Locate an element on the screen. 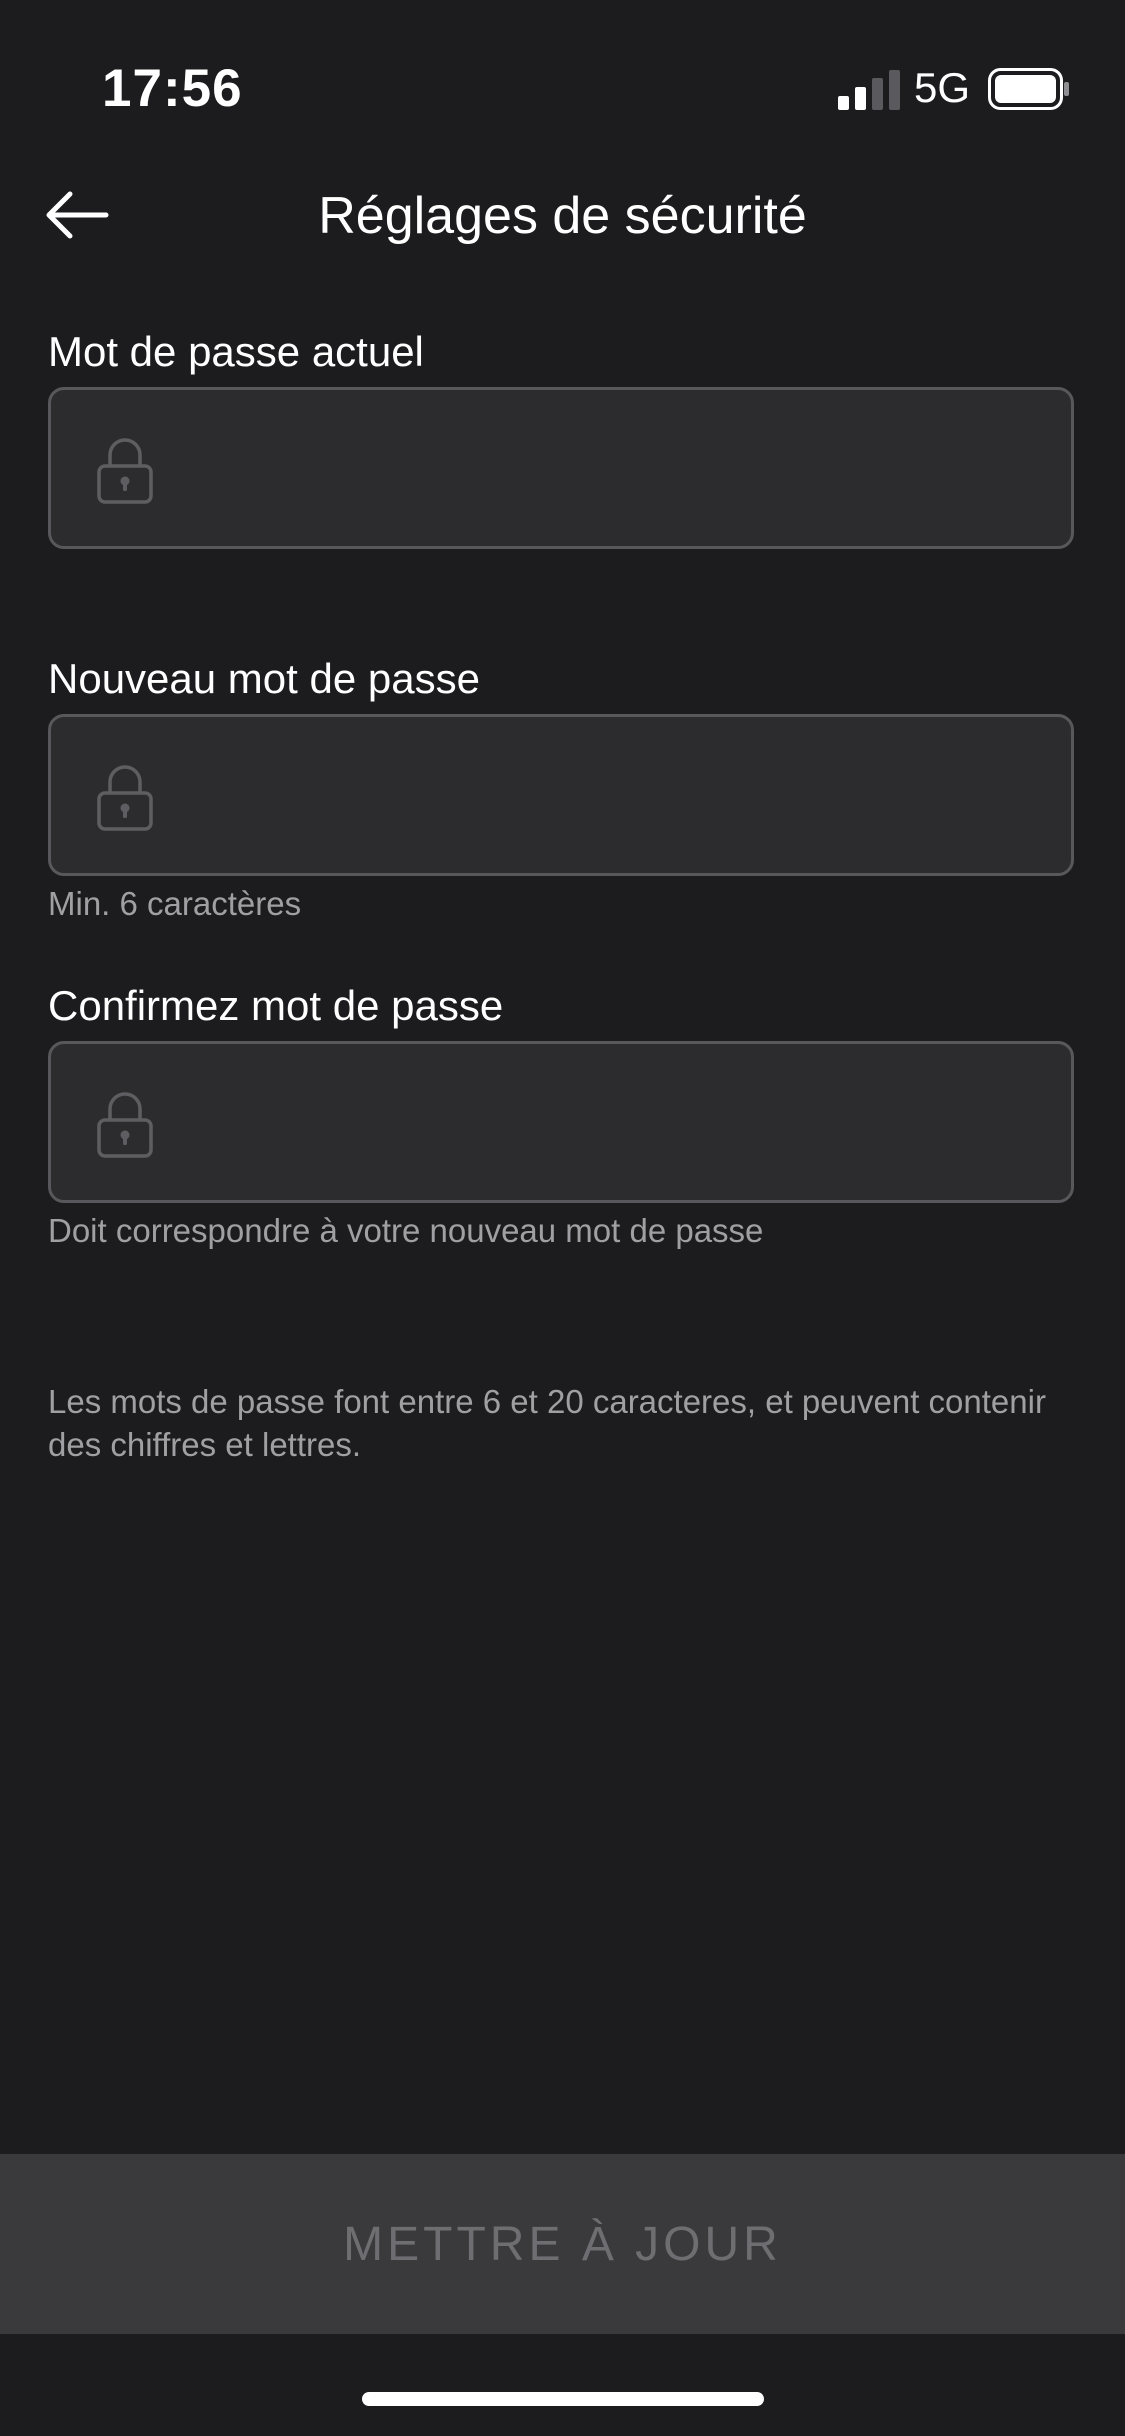 The image size is (1125, 2436). update-button-label: METTRE À JOUR is located at coordinates (562, 2244).